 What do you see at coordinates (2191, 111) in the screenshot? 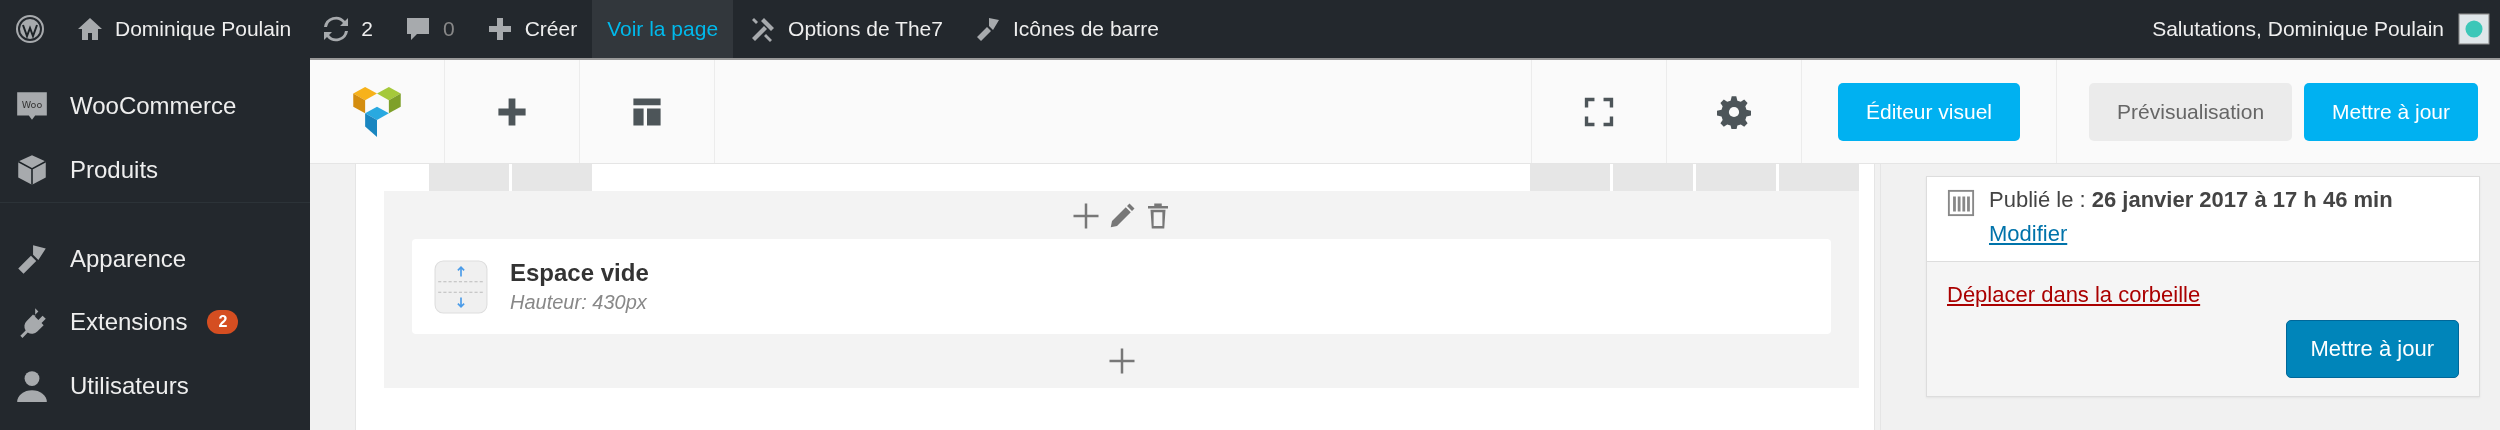
I see `preview-button: Prévisualisation` at bounding box center [2191, 111].